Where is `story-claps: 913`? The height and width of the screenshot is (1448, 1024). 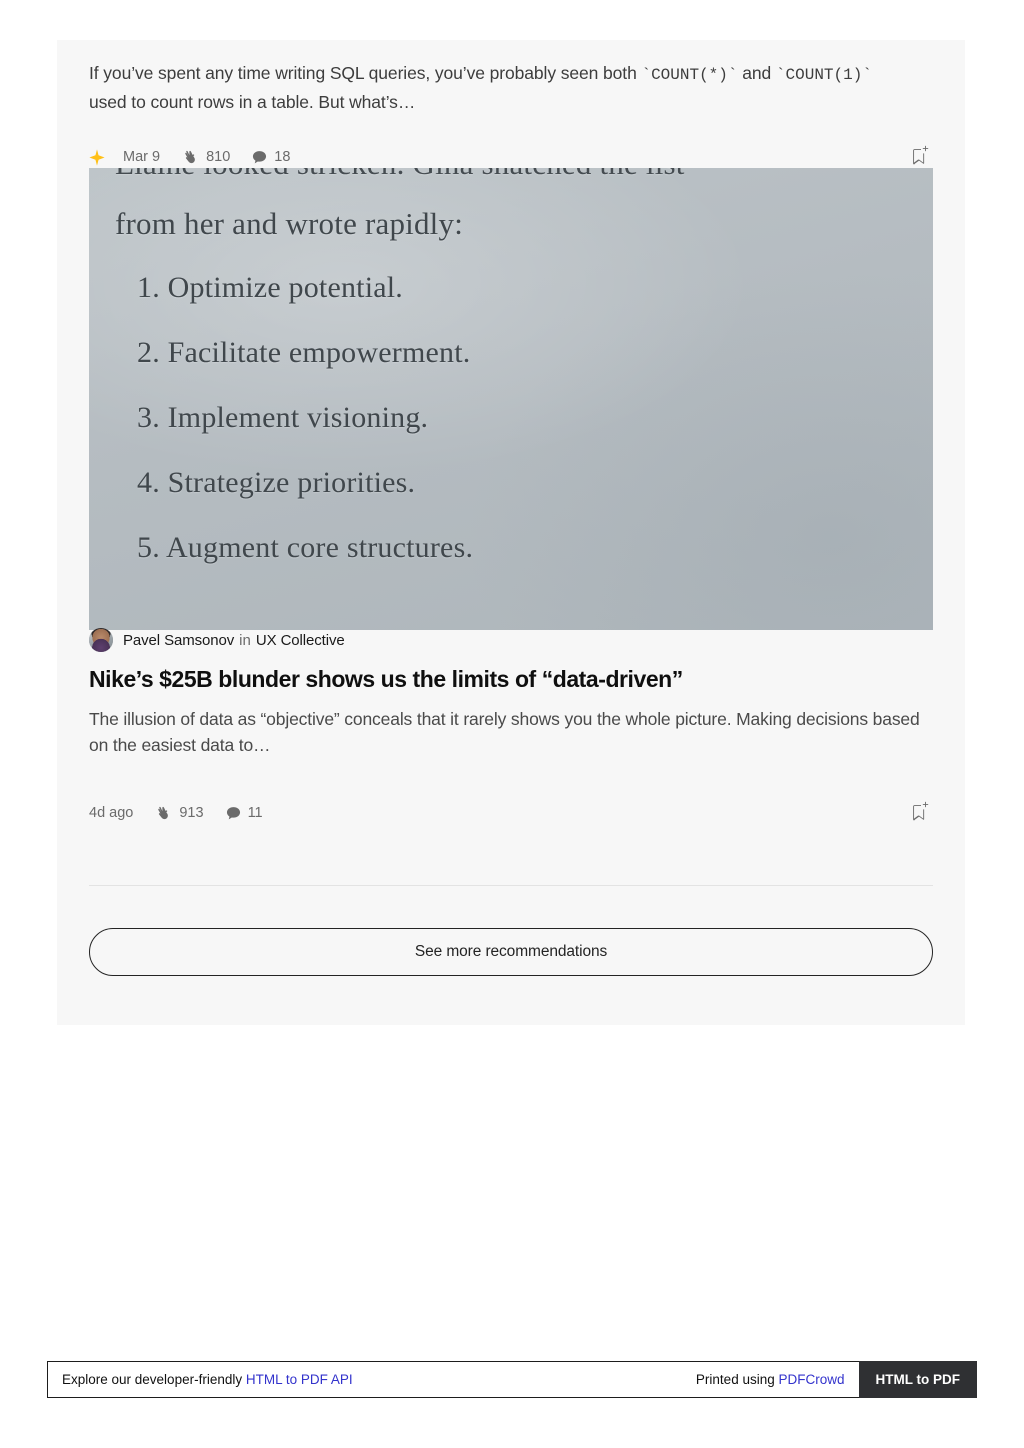 story-claps: 913 is located at coordinates (179, 813).